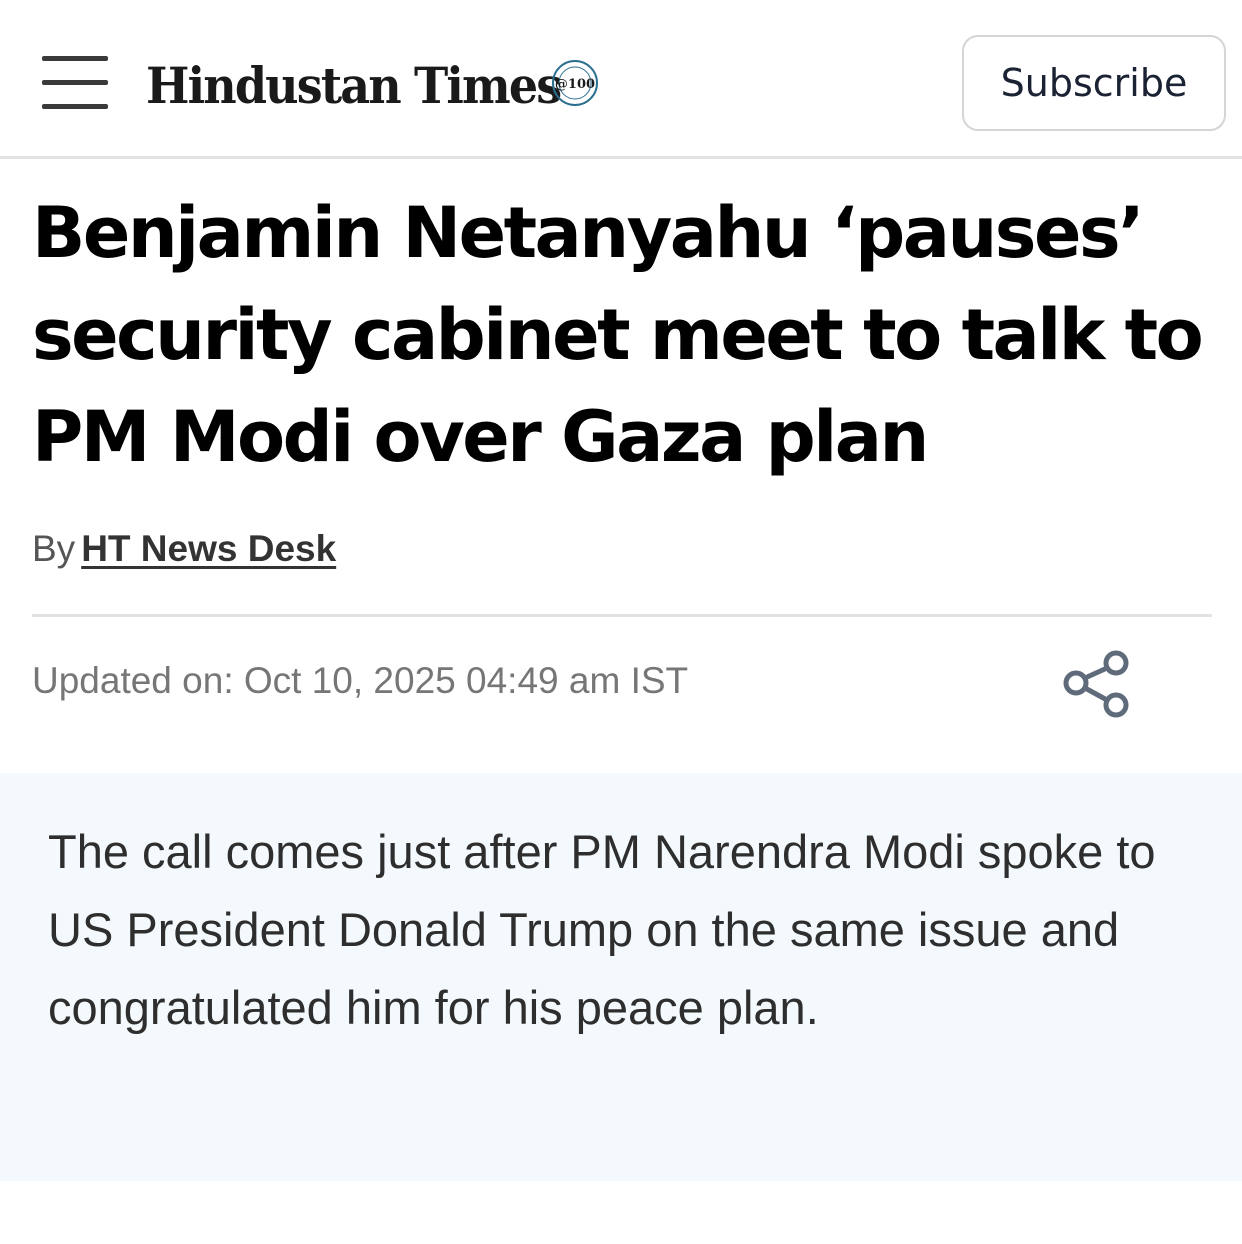 The width and height of the screenshot is (1242, 1244). What do you see at coordinates (360, 680) in the screenshot?
I see `updated-timestamp: Updated on: Oct 10, 2025 04:49 am IST` at bounding box center [360, 680].